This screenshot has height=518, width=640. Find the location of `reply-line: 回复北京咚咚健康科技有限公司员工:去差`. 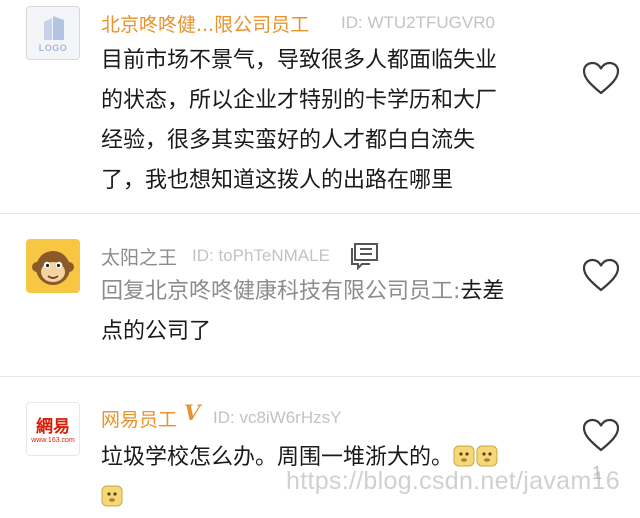

reply-line: 回复北京咚咚健康科技有限公司员工:去差 is located at coordinates (331, 292).